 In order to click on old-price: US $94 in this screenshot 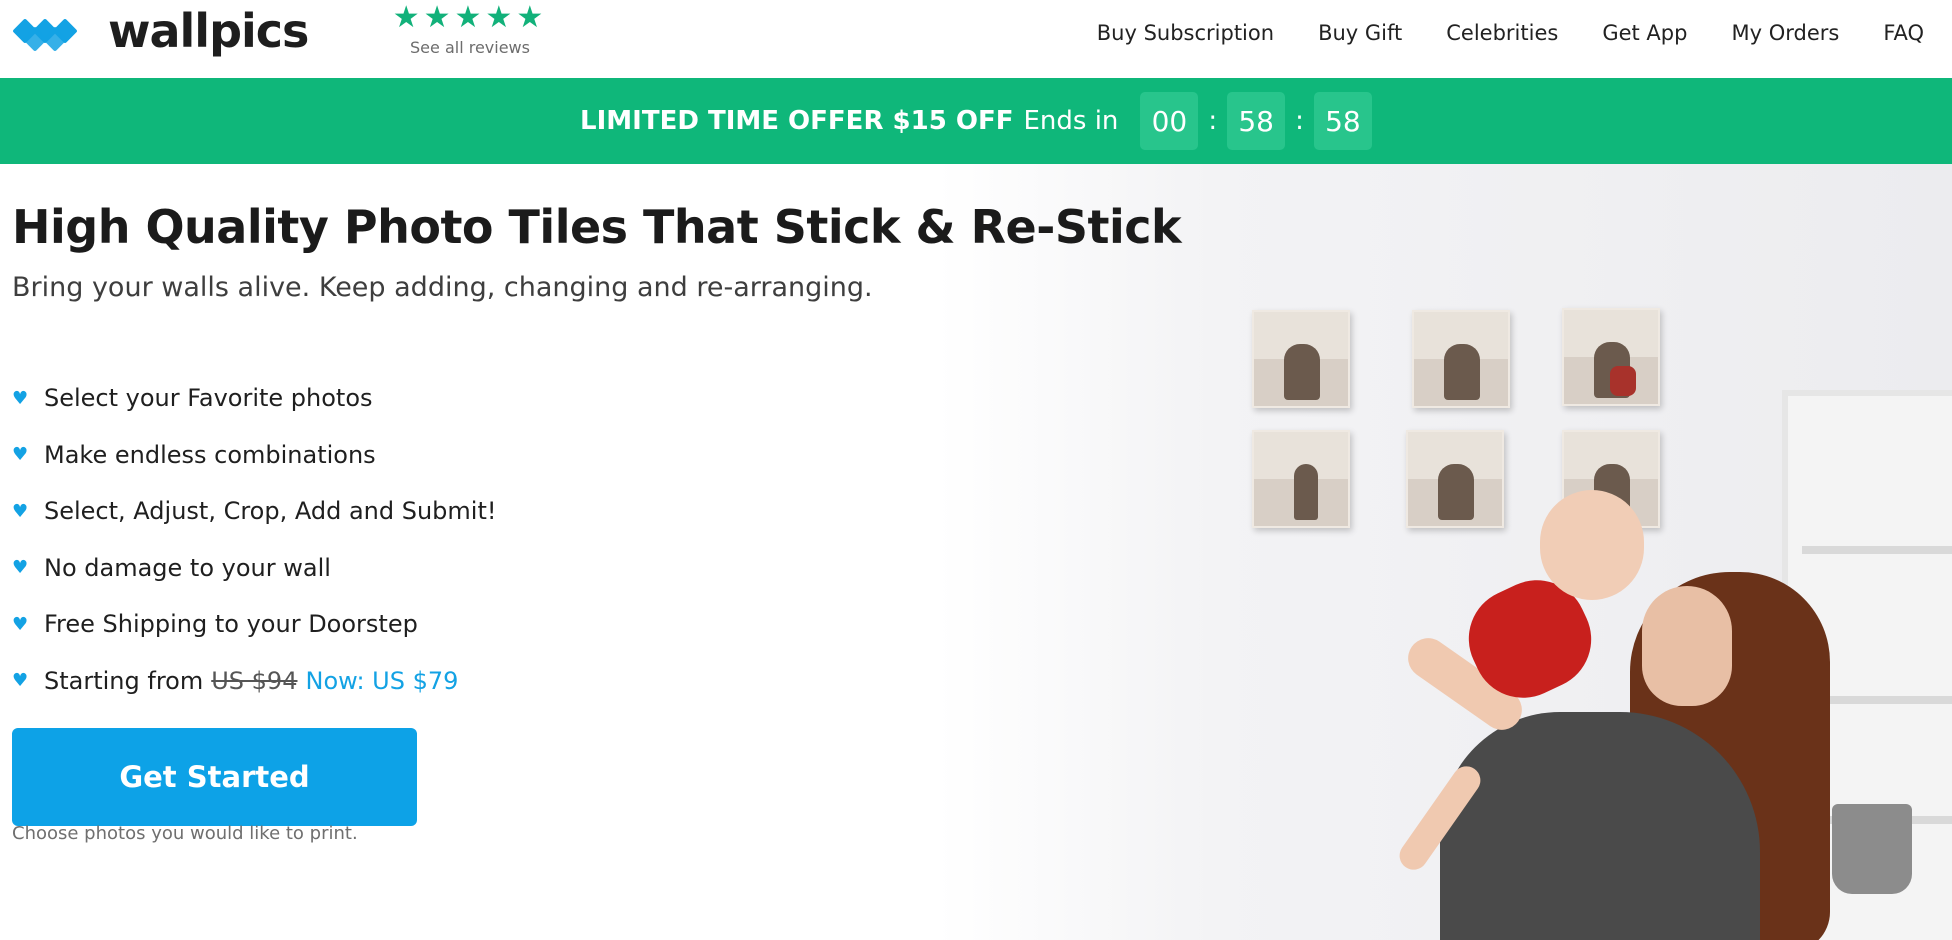, I will do `click(254, 680)`.